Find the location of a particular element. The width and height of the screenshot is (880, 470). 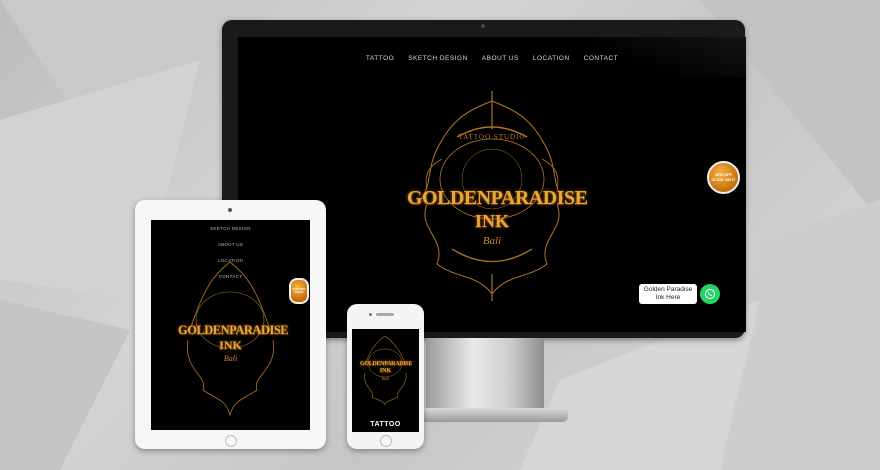

nav-about-us: ABOUT US is located at coordinates (500, 58).